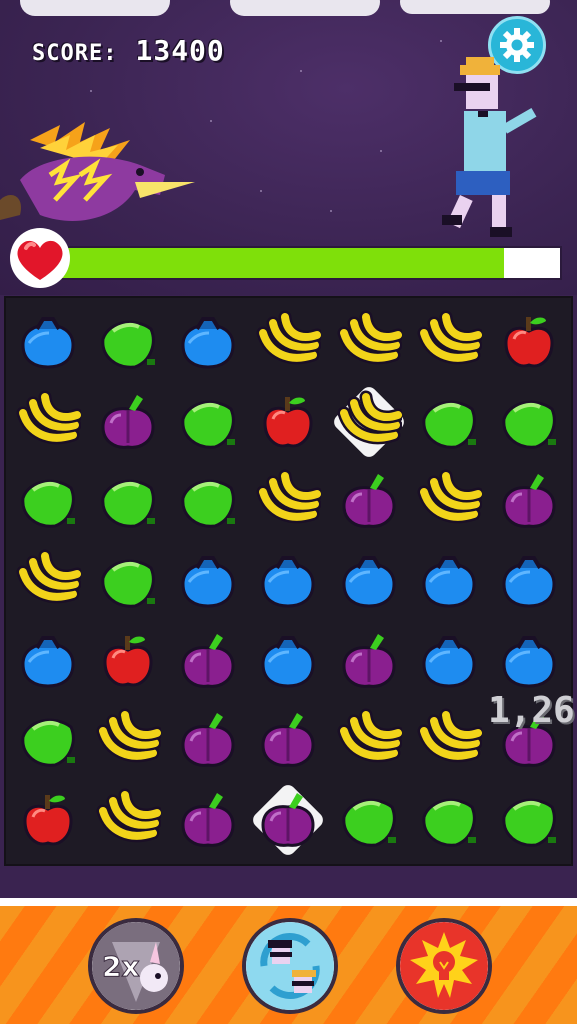 Image resolution: width=577 pixels, height=1024 pixels. I want to click on swap-icon, so click(290, 966).